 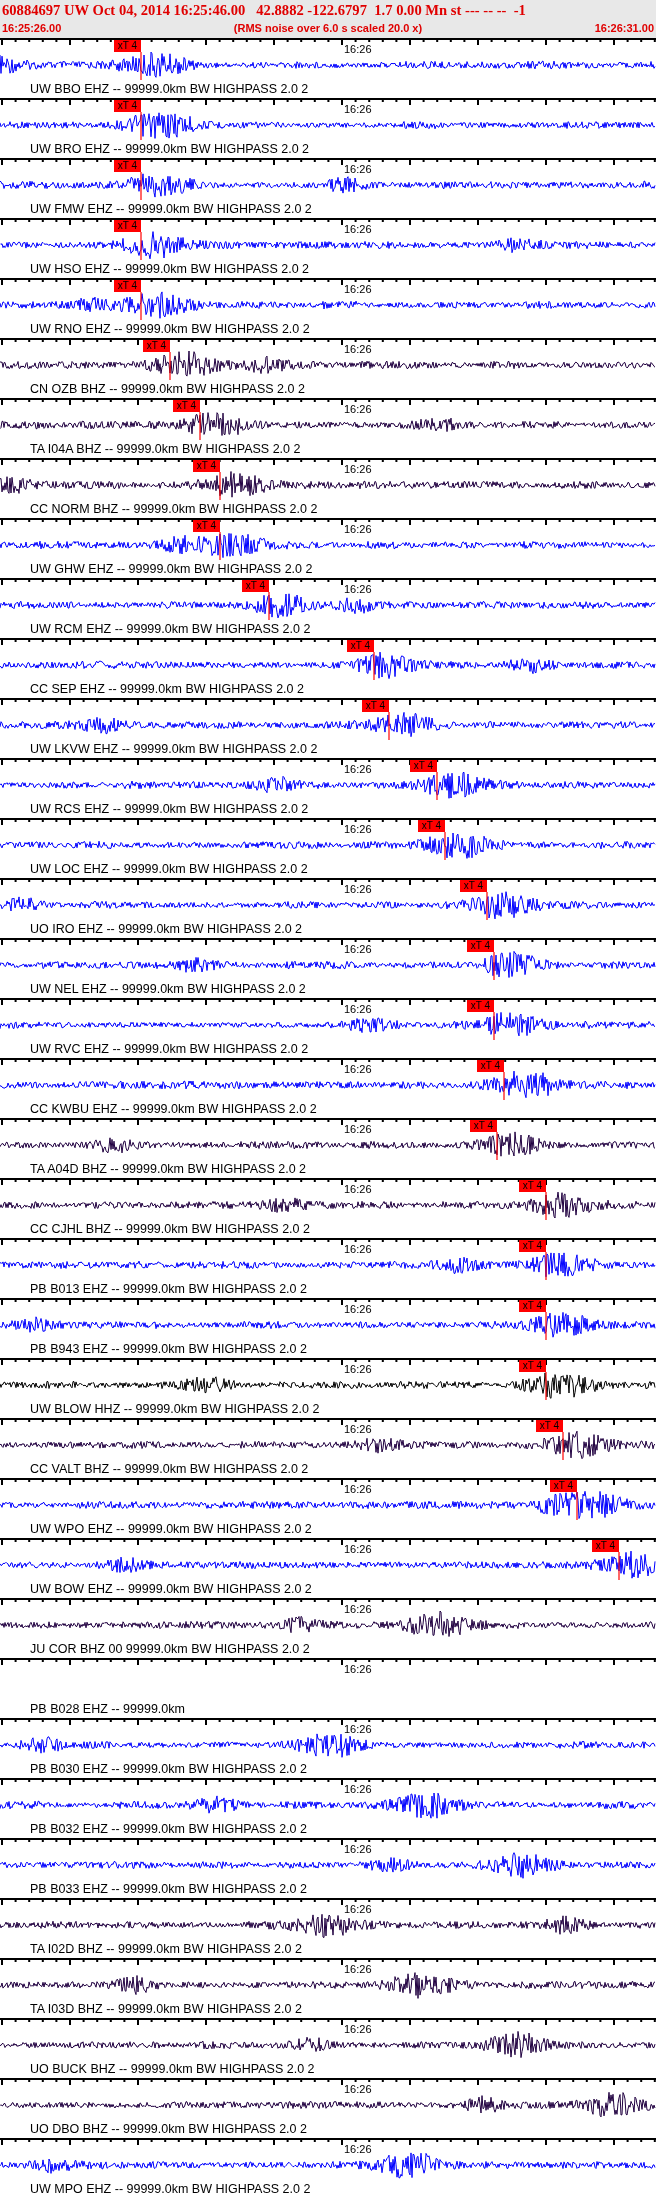 What do you see at coordinates (175, 1409) in the screenshot?
I see `channel-label: UW BLOW HHZ -- 99999.0km BW HIGHPASS 2.0 2` at bounding box center [175, 1409].